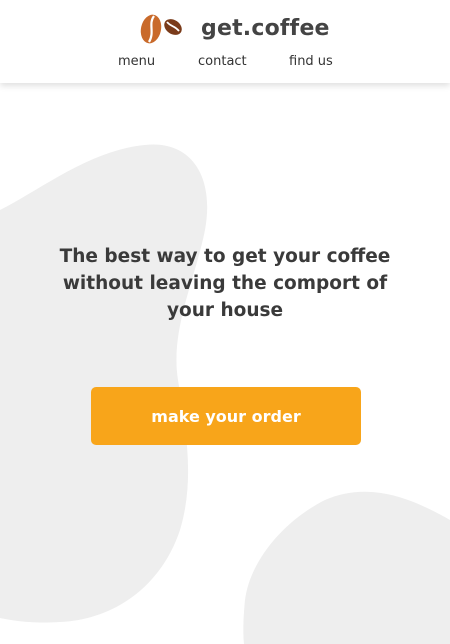 Image resolution: width=450 pixels, height=644 pixels. I want to click on site-header: get.coffee menu contact find us, so click(225, 41).